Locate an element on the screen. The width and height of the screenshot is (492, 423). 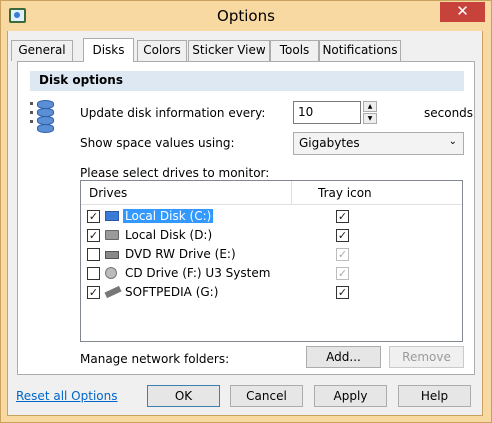
apply-button: Apply is located at coordinates (350, 396).